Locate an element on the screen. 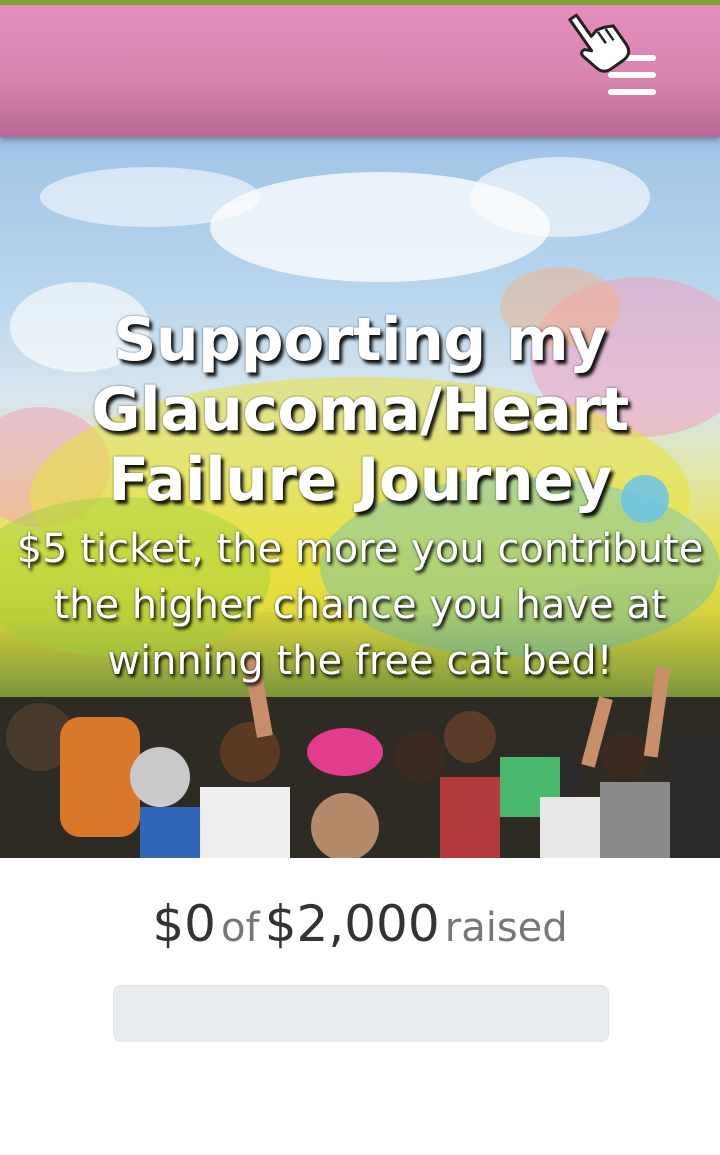 The image size is (720, 1155). menu-bar is located at coordinates (632, 92).